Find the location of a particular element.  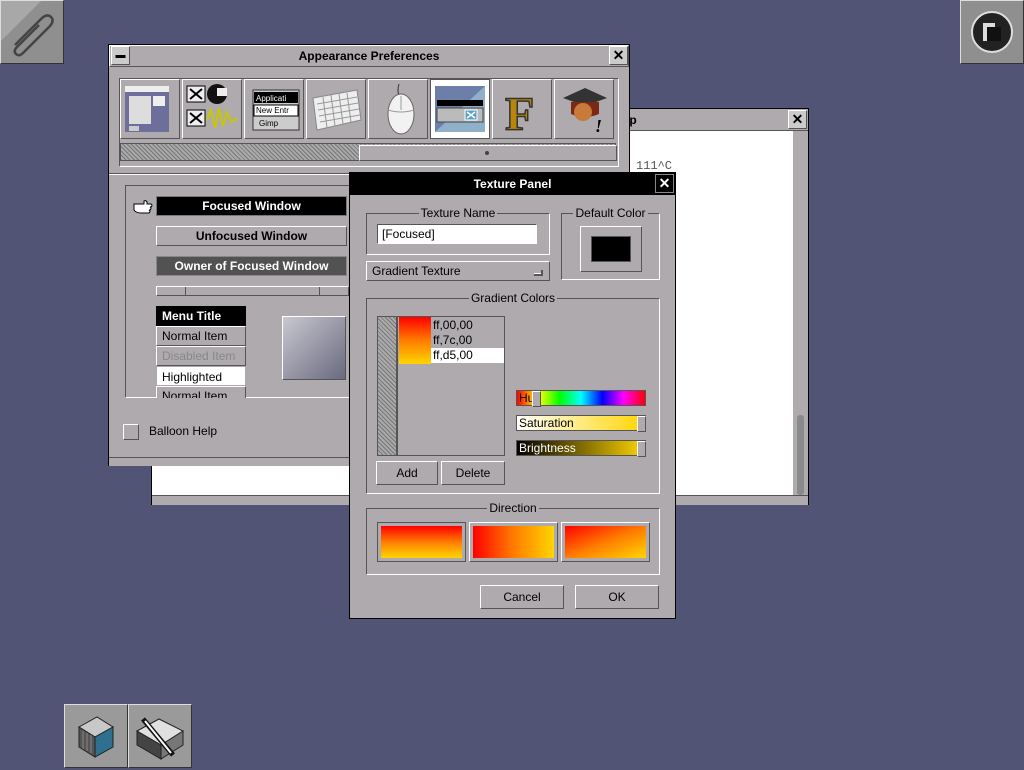

saturation-label: Saturation is located at coordinates (546, 423).